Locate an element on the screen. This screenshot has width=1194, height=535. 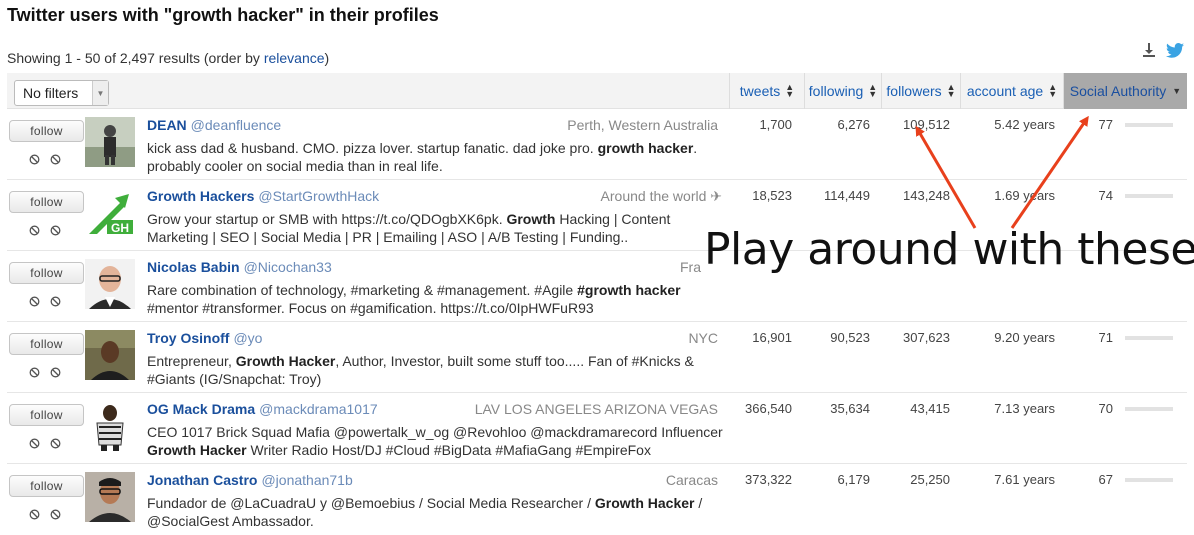
tweets-count: 16,901 is located at coordinates (772, 337).